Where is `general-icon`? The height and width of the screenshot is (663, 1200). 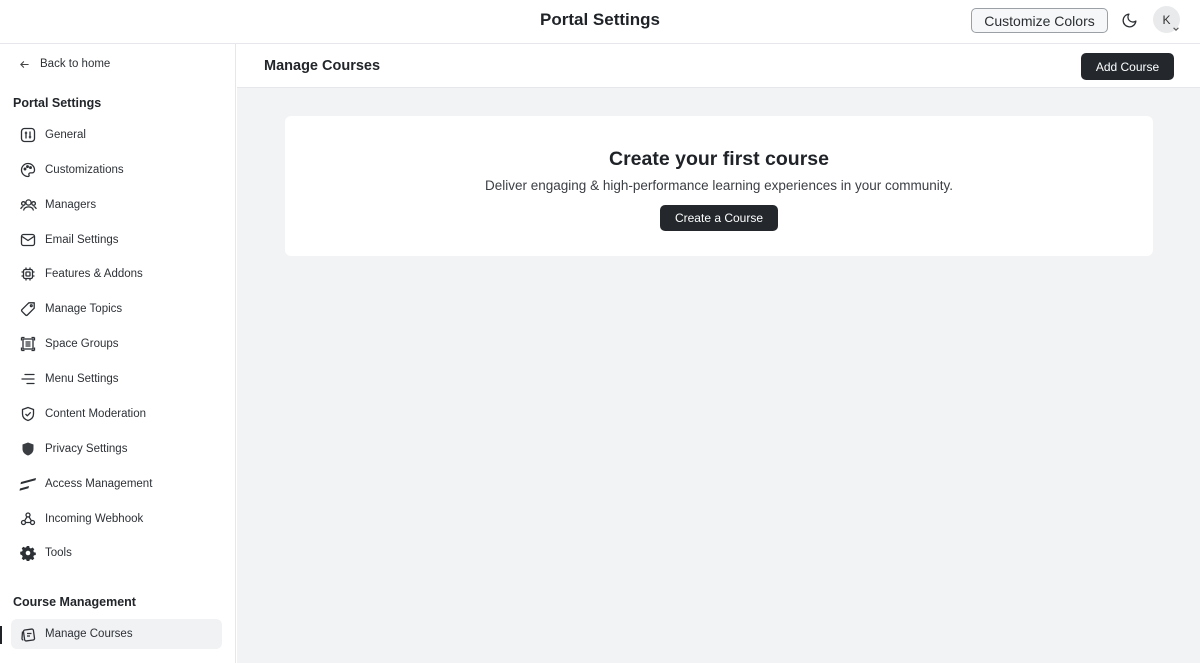
general-icon is located at coordinates (28, 135).